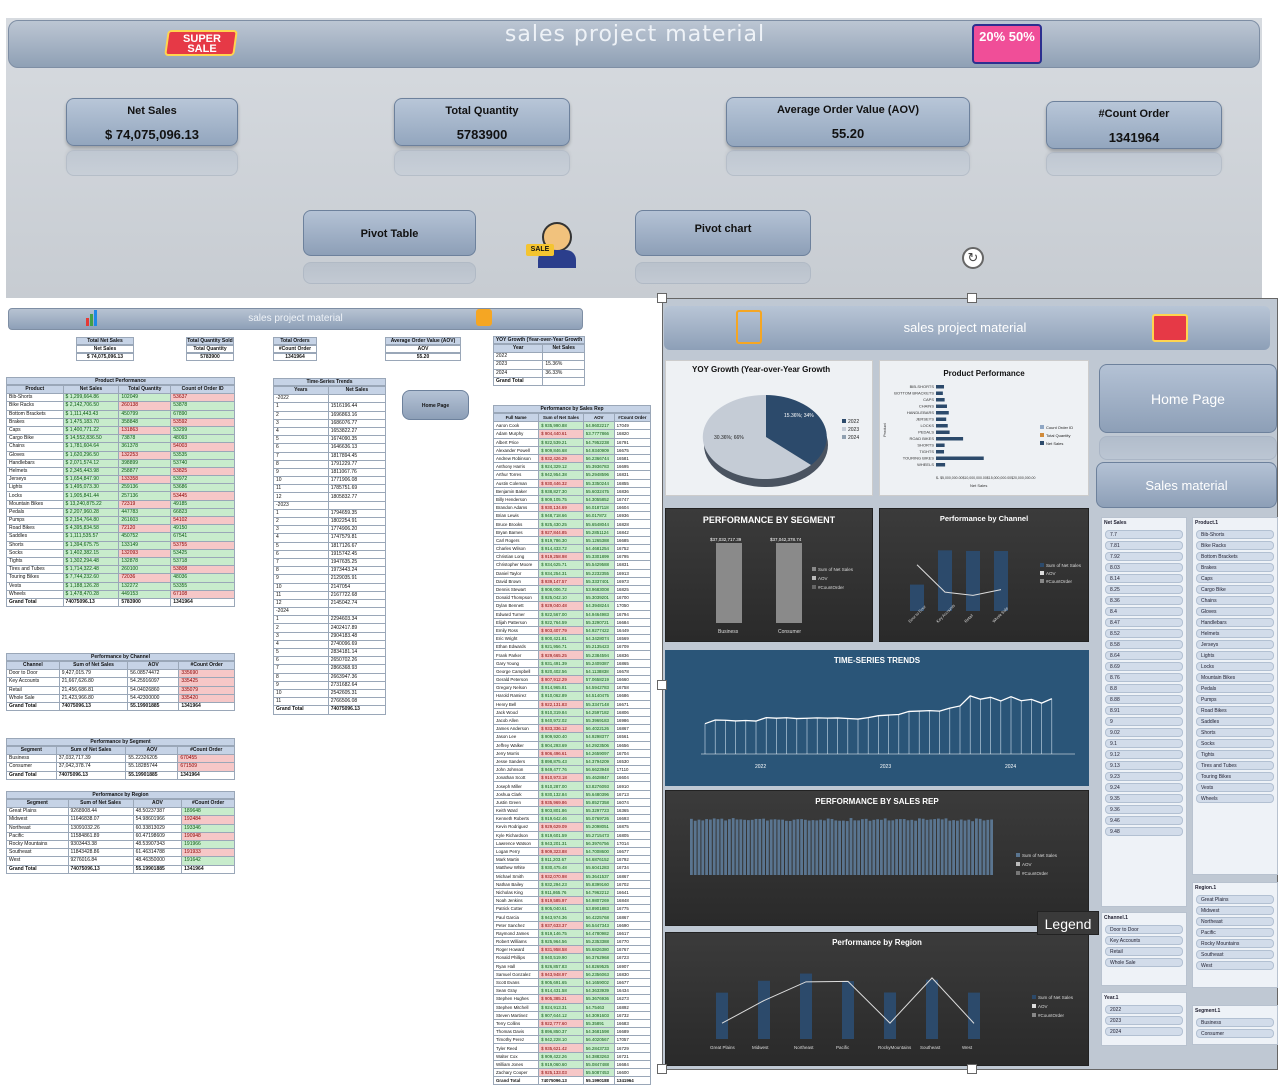 Image resolution: width=1280 pixels, height=1085 pixels. What do you see at coordinates (1235, 567) in the screenshot?
I see `slicer-item: Brakes` at bounding box center [1235, 567].